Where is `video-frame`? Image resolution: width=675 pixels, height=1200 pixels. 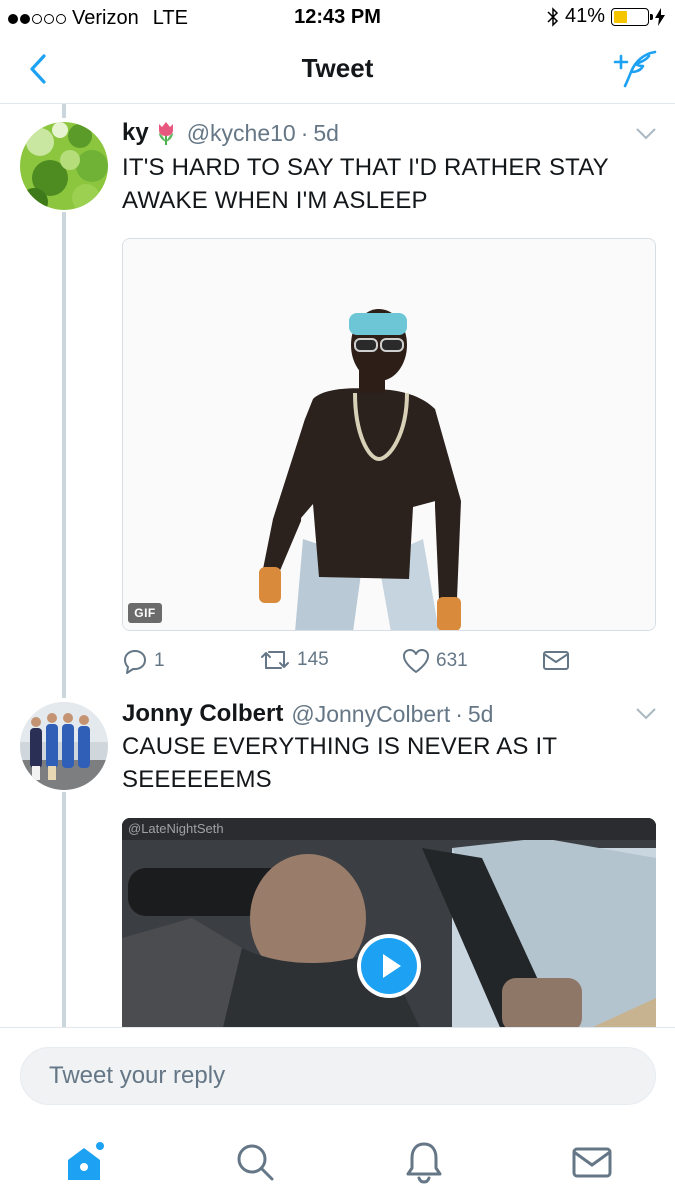 video-frame is located at coordinates (389, 925).